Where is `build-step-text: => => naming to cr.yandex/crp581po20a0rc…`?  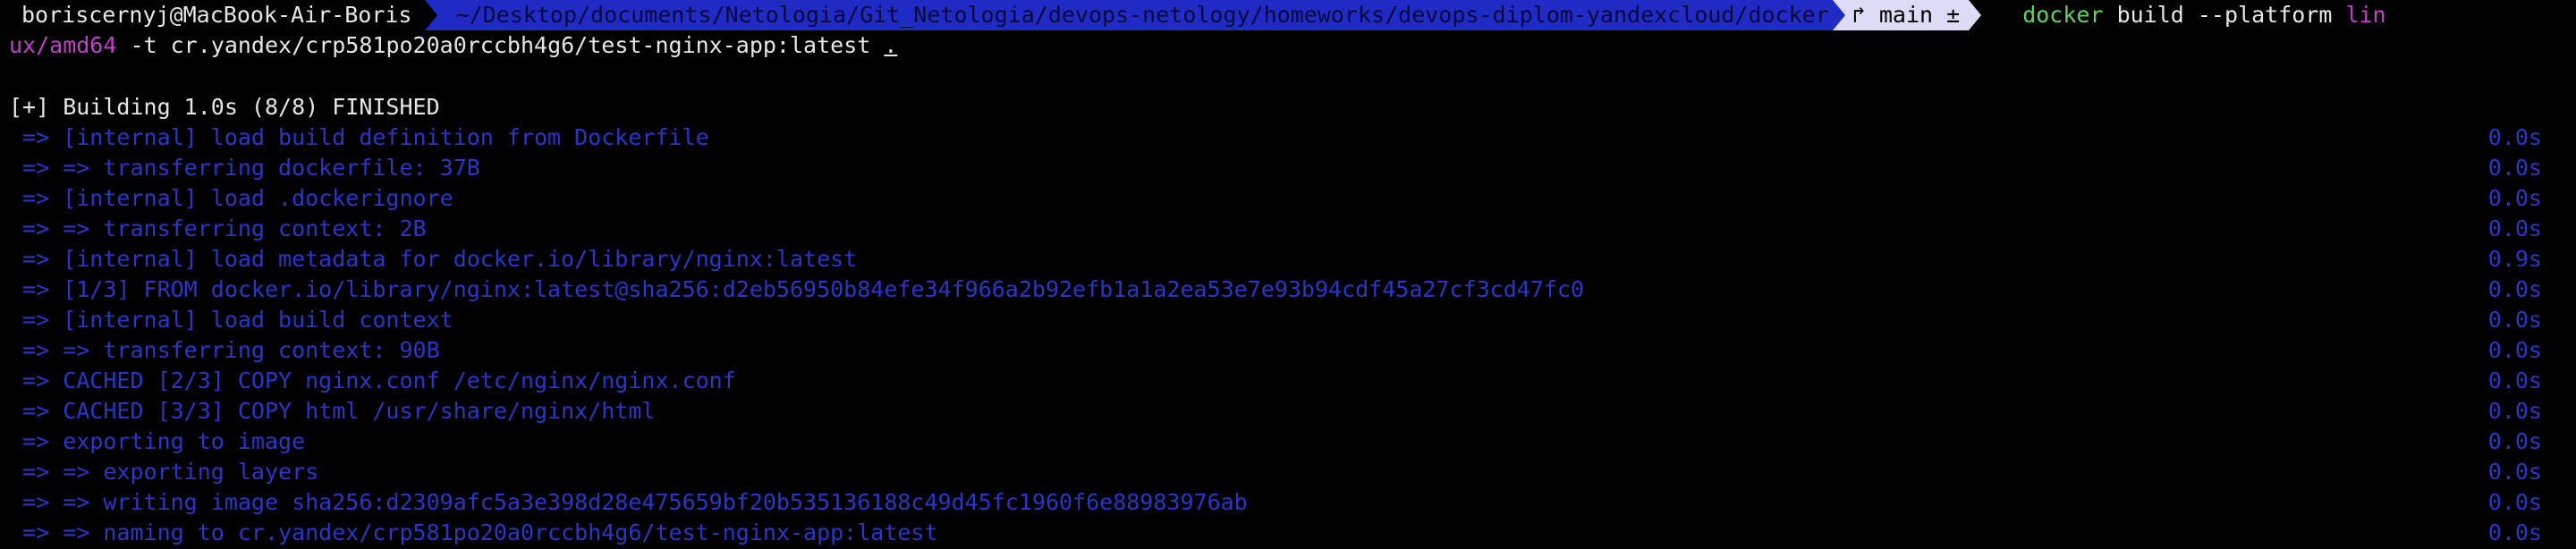
build-step-text: => => naming to cr.yandex/crp581po20a0rc… is located at coordinates (473, 532).